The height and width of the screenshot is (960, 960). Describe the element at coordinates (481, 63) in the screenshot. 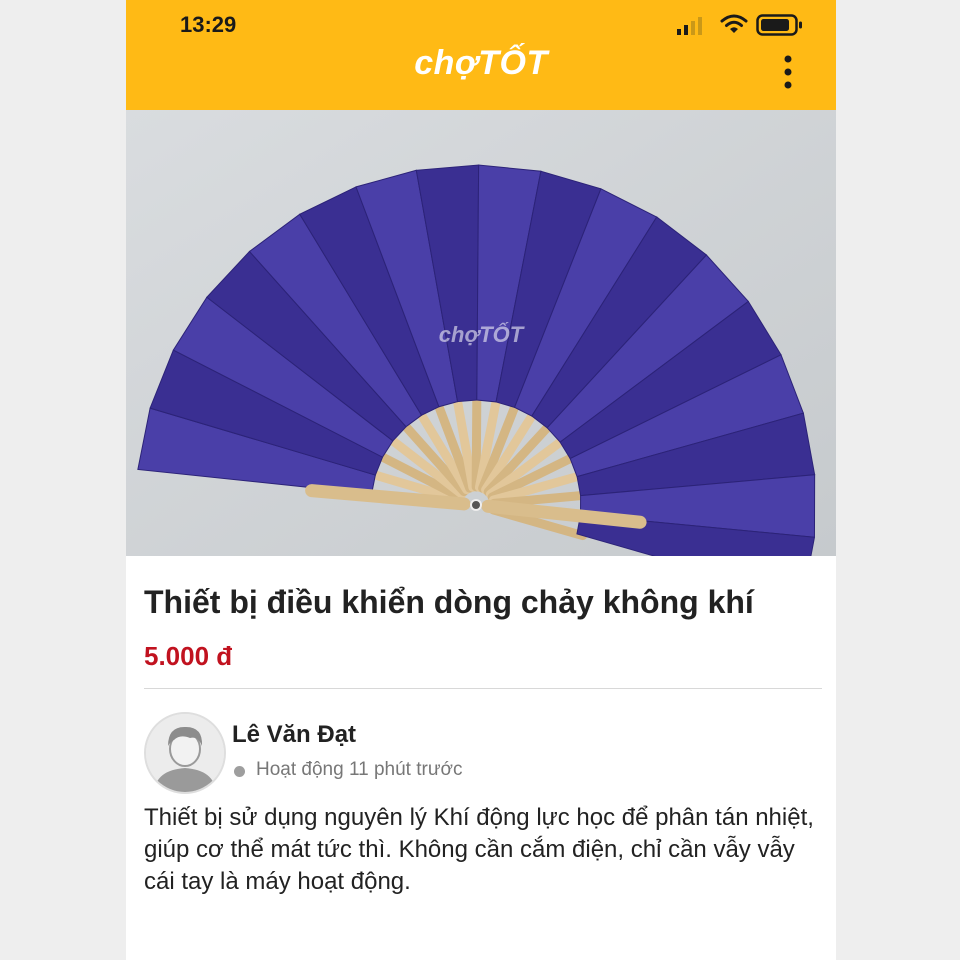

I see `app-logo: chợTỐT` at that location.